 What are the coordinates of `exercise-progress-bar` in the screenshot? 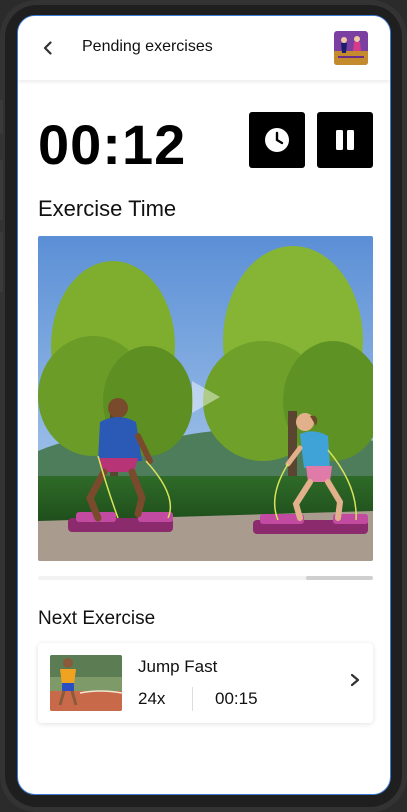 It's located at (205, 578).